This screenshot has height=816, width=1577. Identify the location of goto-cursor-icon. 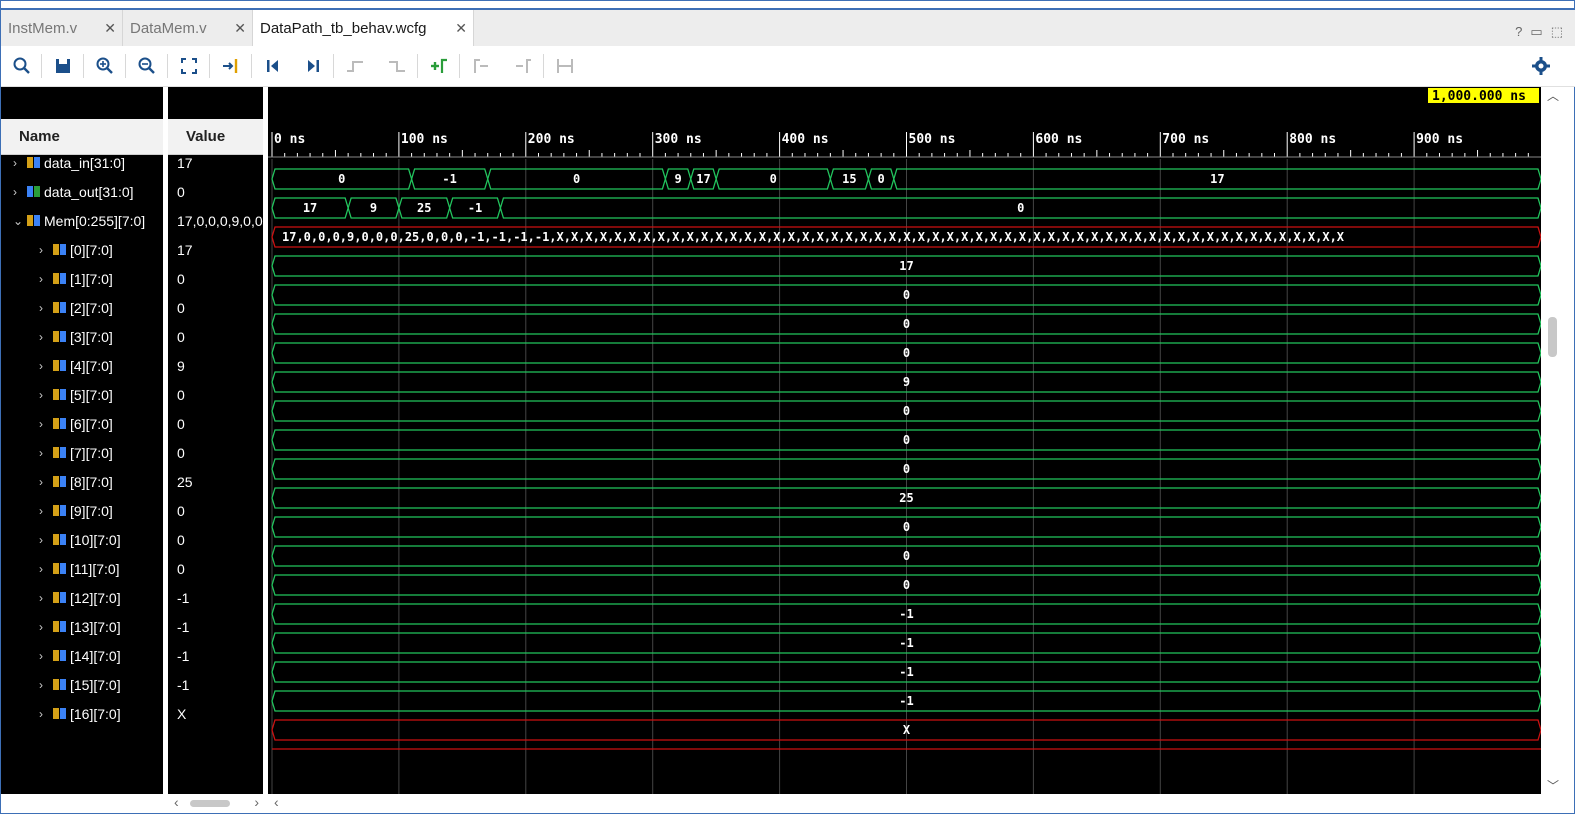
(231, 66).